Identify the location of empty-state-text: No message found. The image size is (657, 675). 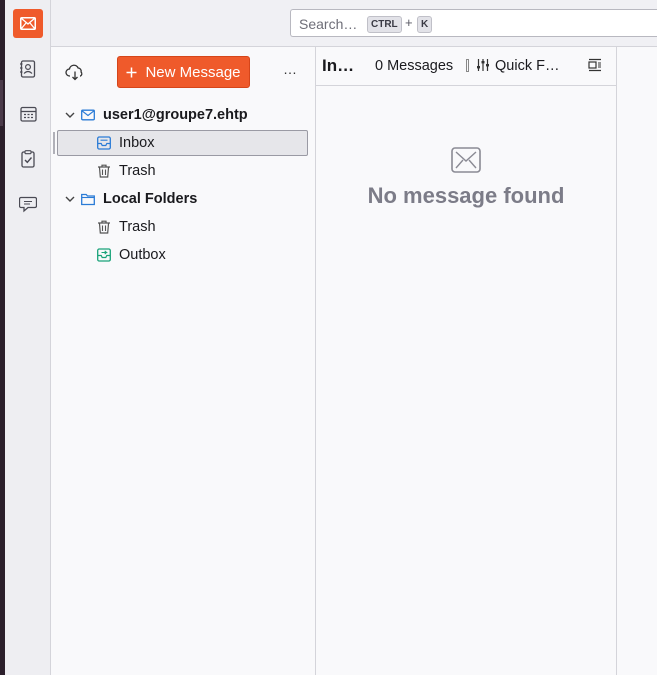
(466, 195).